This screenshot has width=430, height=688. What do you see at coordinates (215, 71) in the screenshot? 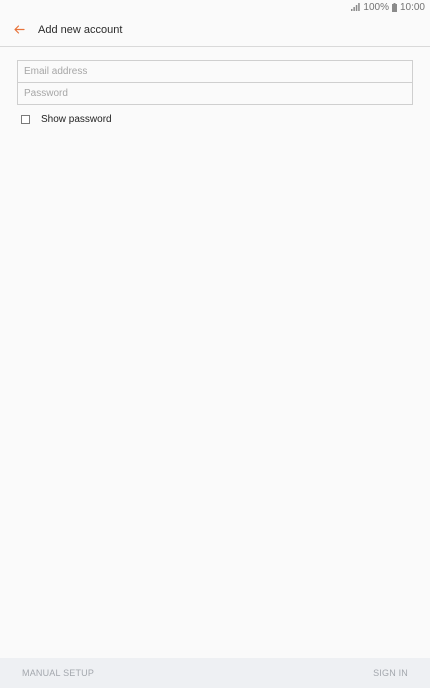
I see `email-field` at bounding box center [215, 71].